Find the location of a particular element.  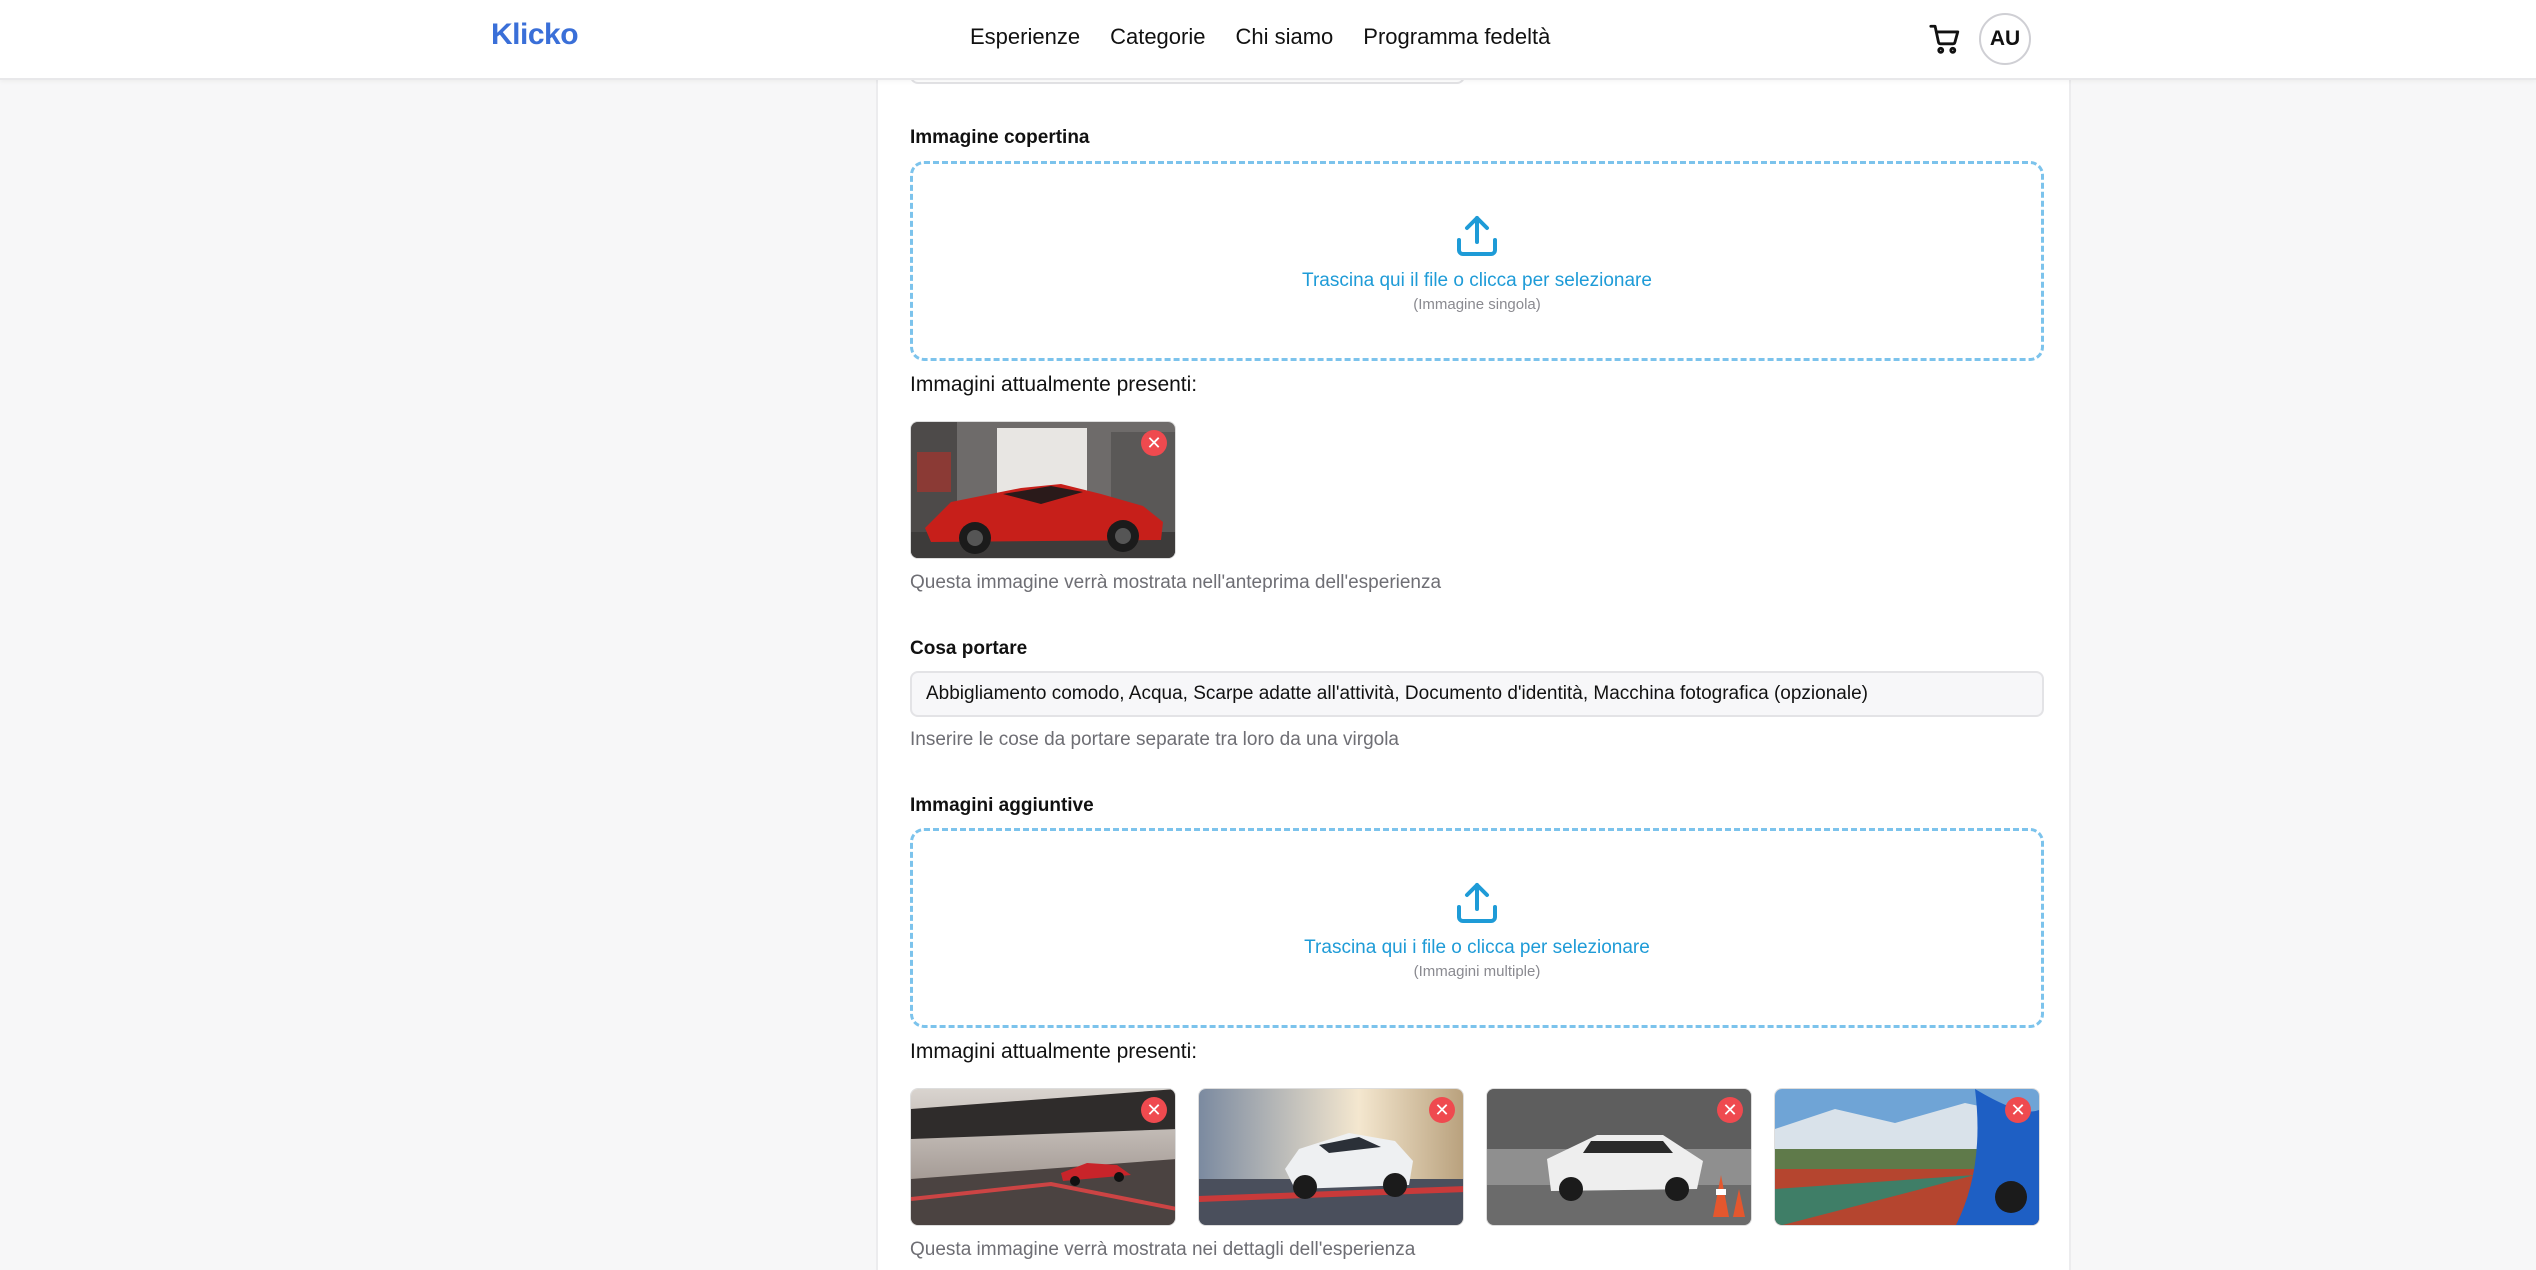

nav-chi-siamo: Chi siamo is located at coordinates (1284, 37).